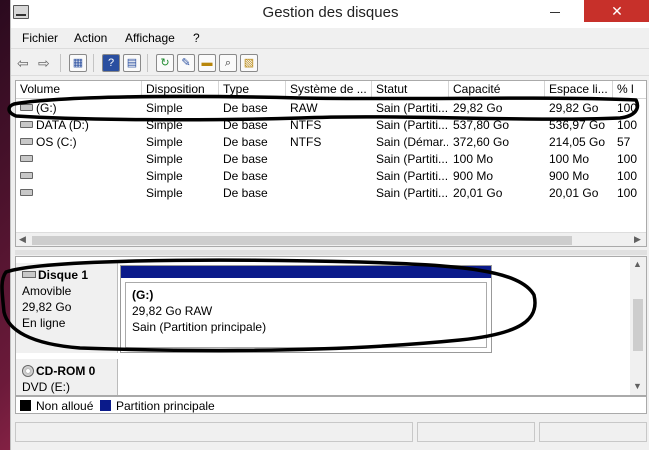 The width and height of the screenshot is (649, 450). What do you see at coordinates (165, 63) in the screenshot?
I see `refresh-icon: ↻` at bounding box center [165, 63].